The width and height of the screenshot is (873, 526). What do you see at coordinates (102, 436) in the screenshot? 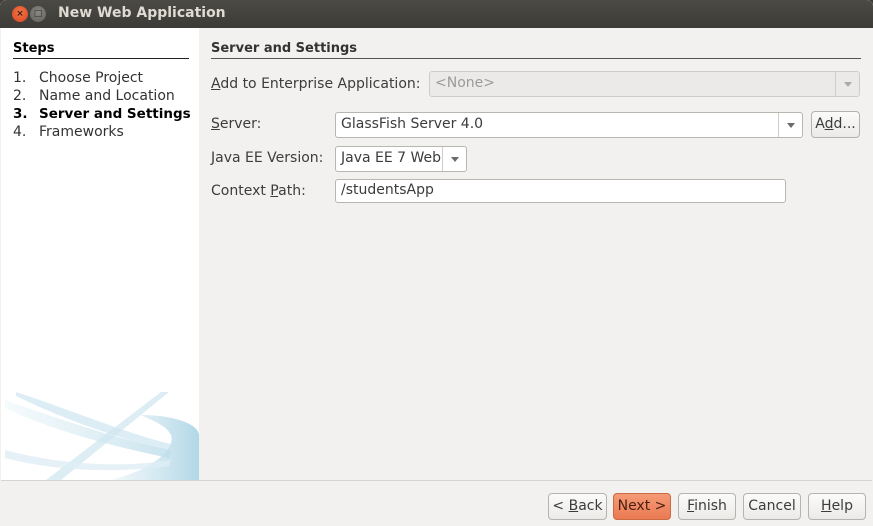
I see `decorative-swoosh-graphic` at bounding box center [102, 436].